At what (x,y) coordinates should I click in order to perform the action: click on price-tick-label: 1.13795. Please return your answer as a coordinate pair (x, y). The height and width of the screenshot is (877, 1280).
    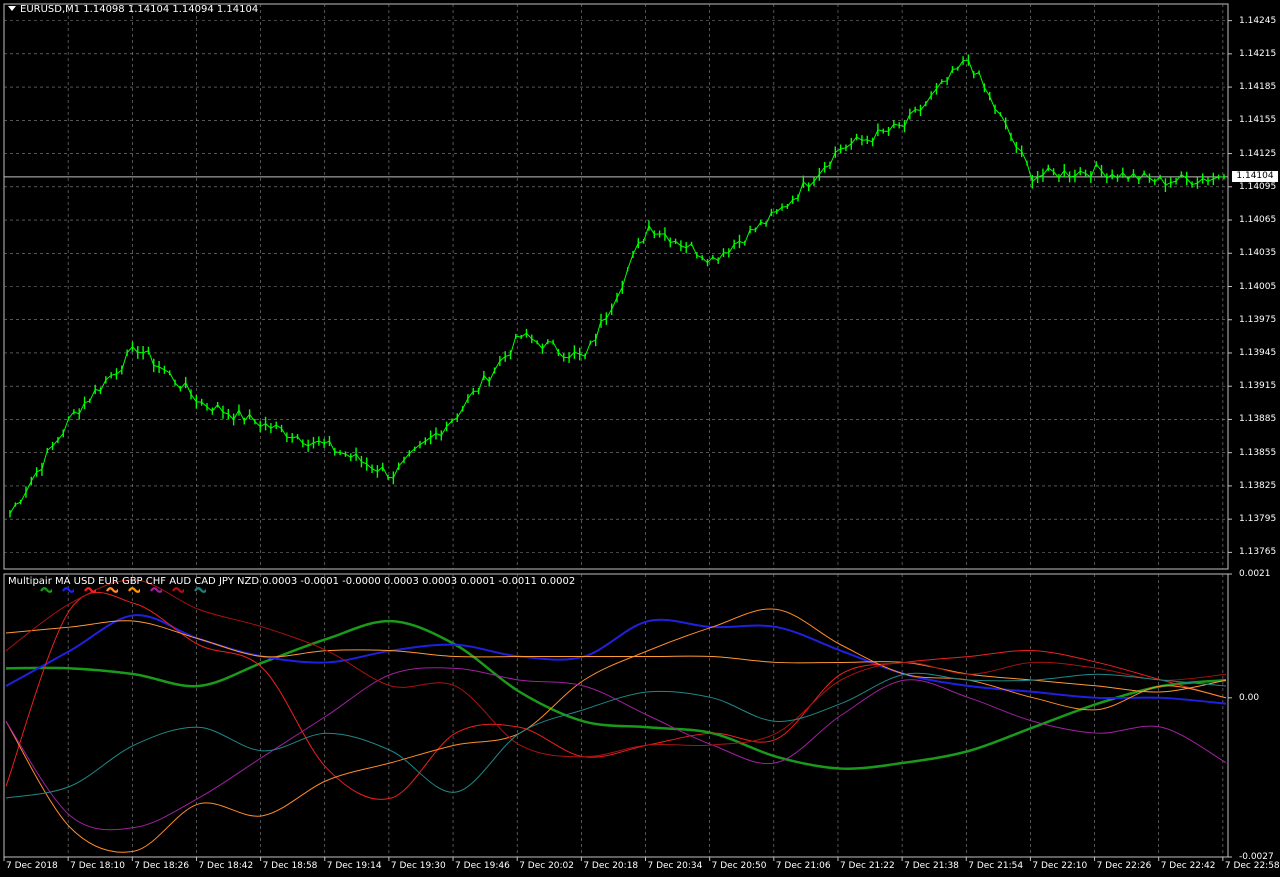
    Looking at the image, I should click on (1258, 519).